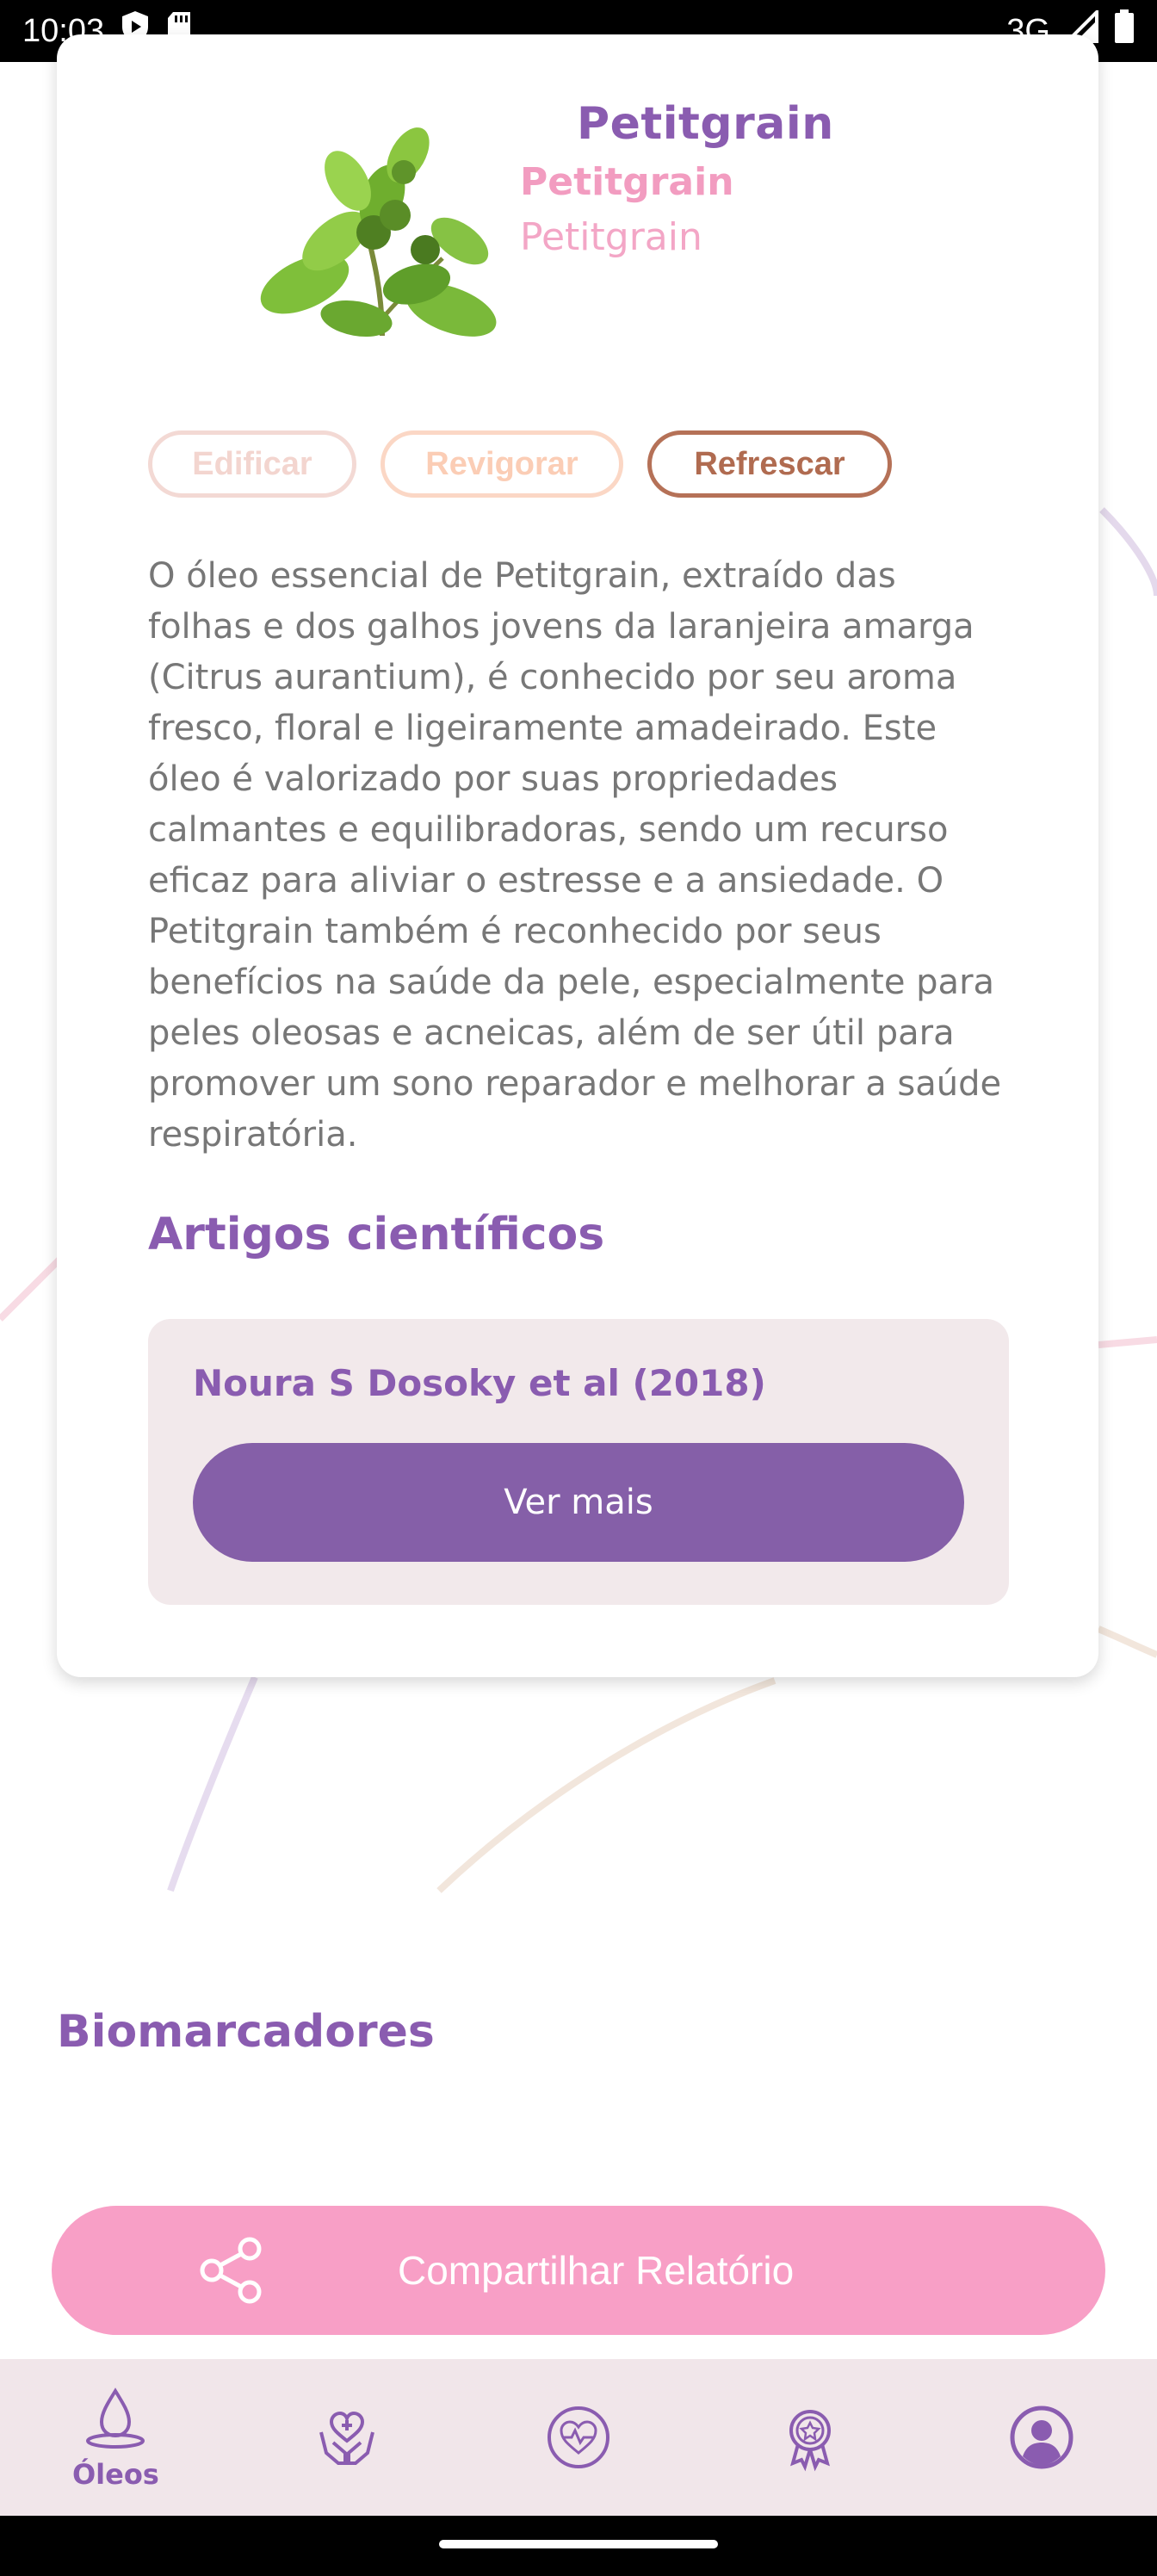 The image size is (1157, 2576). What do you see at coordinates (115, 2418) in the screenshot?
I see `oil-drop-icon` at bounding box center [115, 2418].